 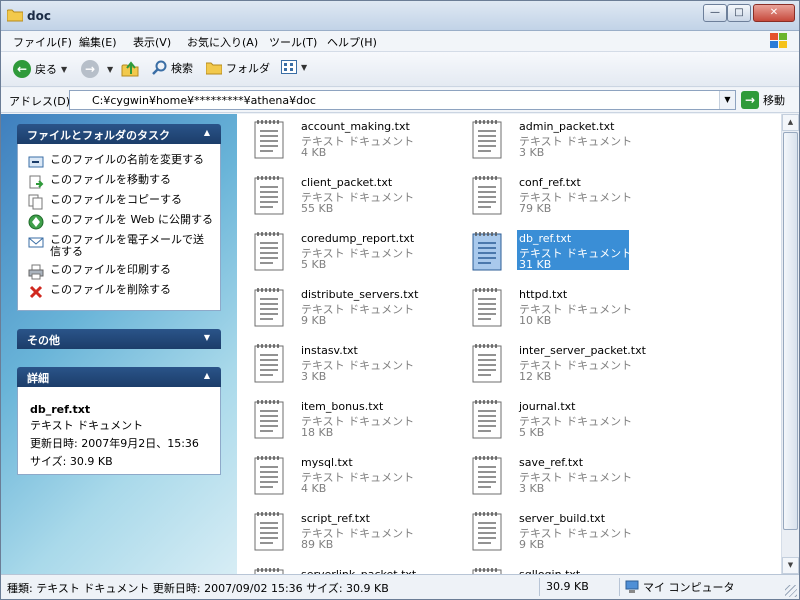 What do you see at coordinates (790, 565) in the screenshot?
I see `scroll-down-button: ▼` at bounding box center [790, 565].